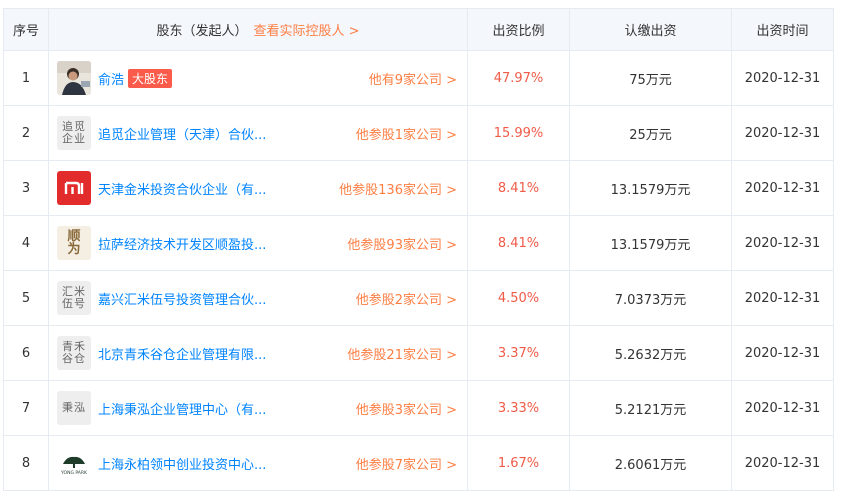 This screenshot has width=848, height=491. Describe the element at coordinates (26, 243) in the screenshot. I see `row-seq: 4` at that location.